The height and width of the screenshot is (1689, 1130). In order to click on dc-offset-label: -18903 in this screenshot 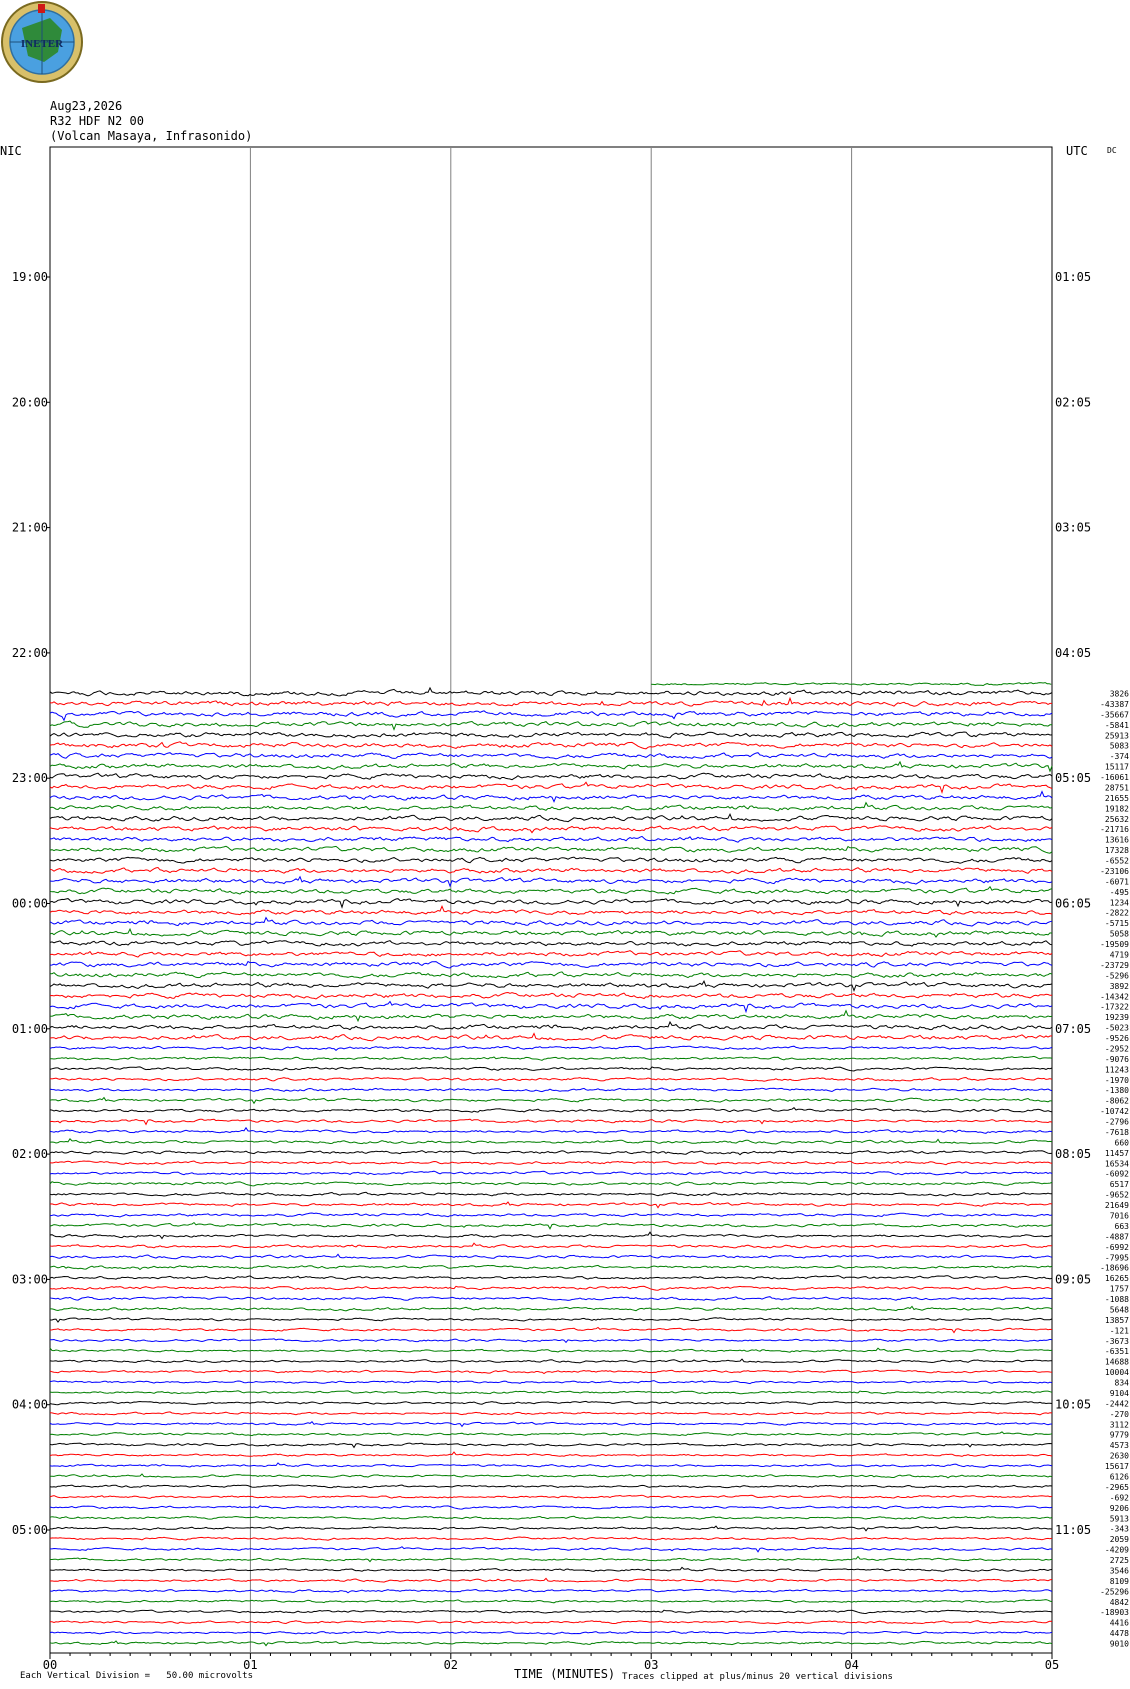, I will do `click(1114, 1612)`.